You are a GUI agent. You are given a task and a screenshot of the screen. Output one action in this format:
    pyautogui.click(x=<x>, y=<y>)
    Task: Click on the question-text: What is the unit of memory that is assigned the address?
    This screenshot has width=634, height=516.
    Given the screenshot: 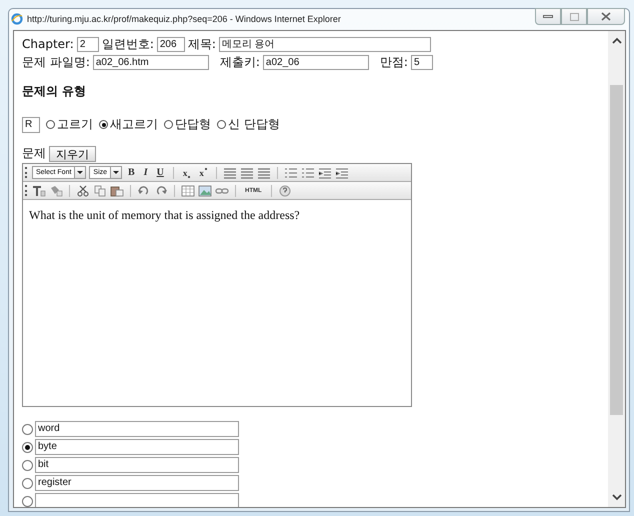 What is the action you would take?
    pyautogui.click(x=165, y=215)
    